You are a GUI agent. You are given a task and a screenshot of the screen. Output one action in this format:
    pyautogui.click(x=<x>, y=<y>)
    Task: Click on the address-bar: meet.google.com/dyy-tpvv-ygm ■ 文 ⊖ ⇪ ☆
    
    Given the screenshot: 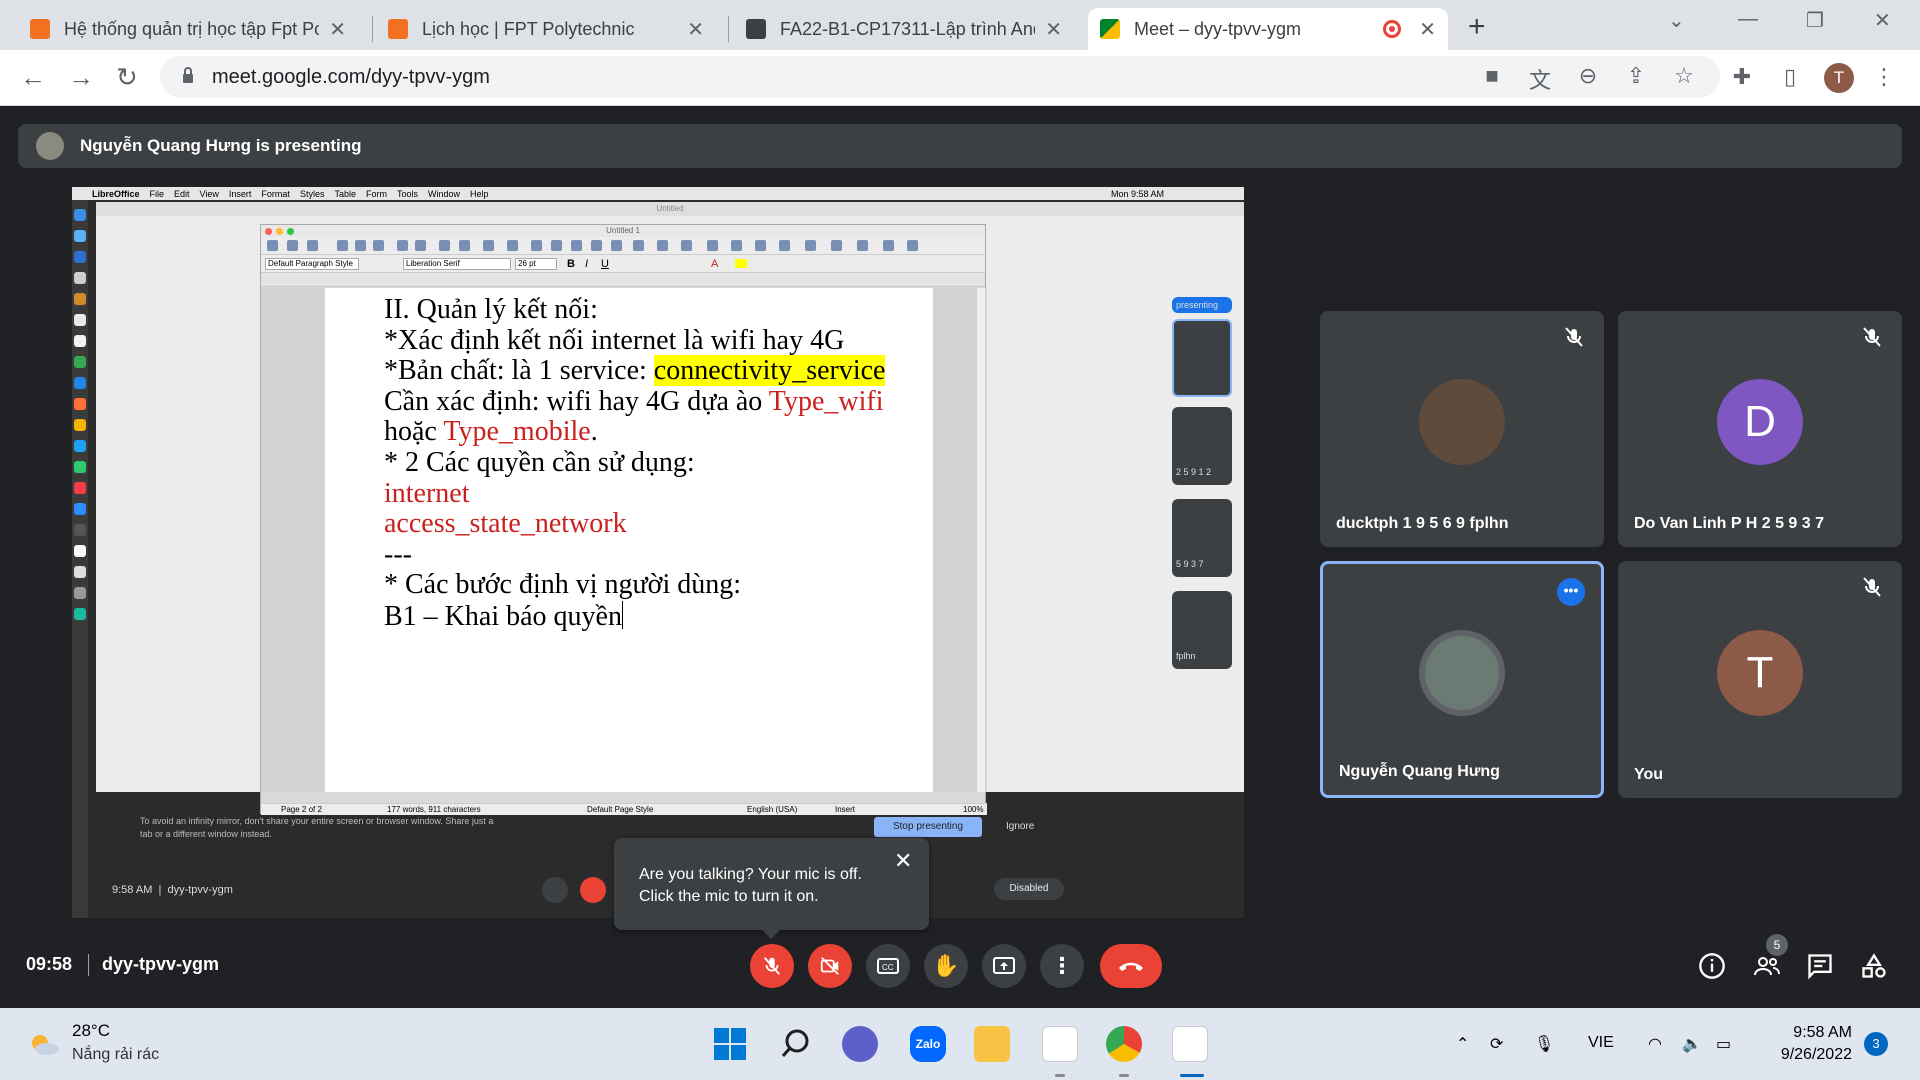 What is the action you would take?
    pyautogui.click(x=940, y=77)
    